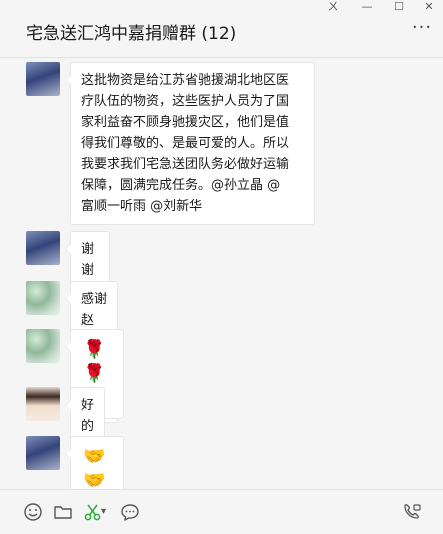 The width and height of the screenshot is (443, 534). What do you see at coordinates (142, 206) in the screenshot?
I see `message-line: 富顺一听雨 @刘新华` at bounding box center [142, 206].